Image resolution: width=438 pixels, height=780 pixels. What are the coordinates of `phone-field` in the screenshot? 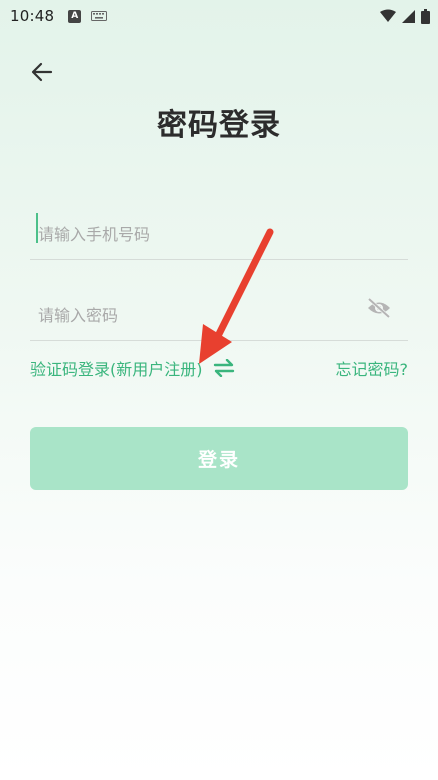 It's located at (219, 235).